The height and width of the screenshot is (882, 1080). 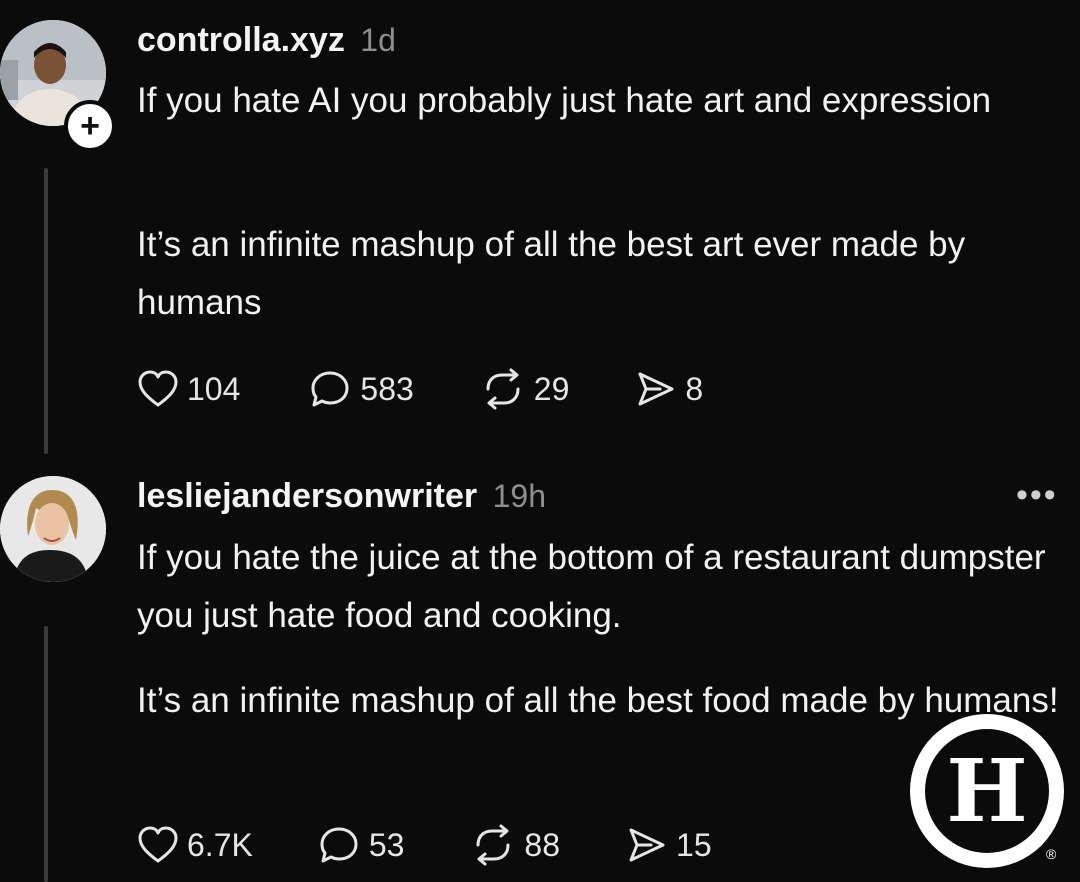 I want to click on like-button: 104, so click(x=188, y=389).